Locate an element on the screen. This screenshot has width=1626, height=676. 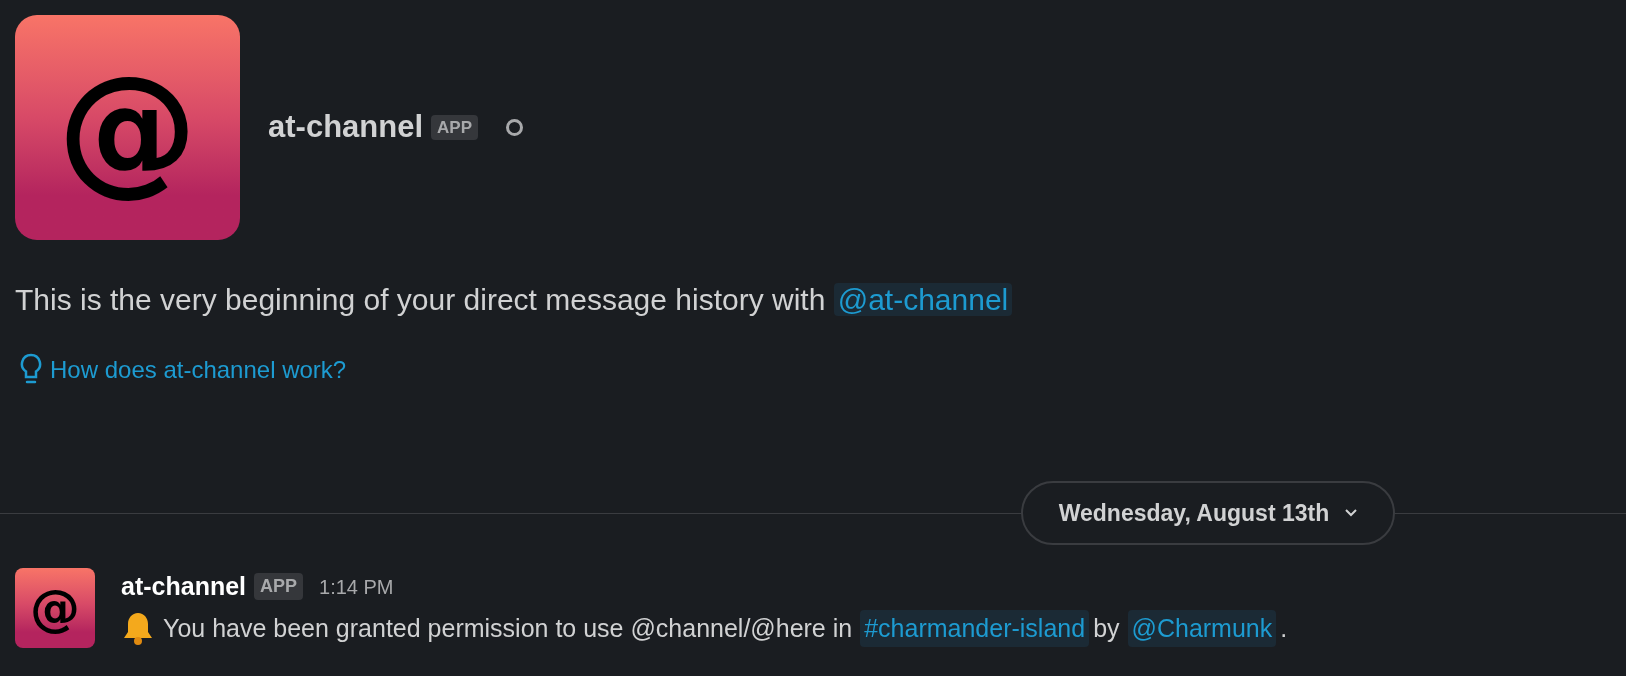
logo-glyph: @ is located at coordinates (55, 608).